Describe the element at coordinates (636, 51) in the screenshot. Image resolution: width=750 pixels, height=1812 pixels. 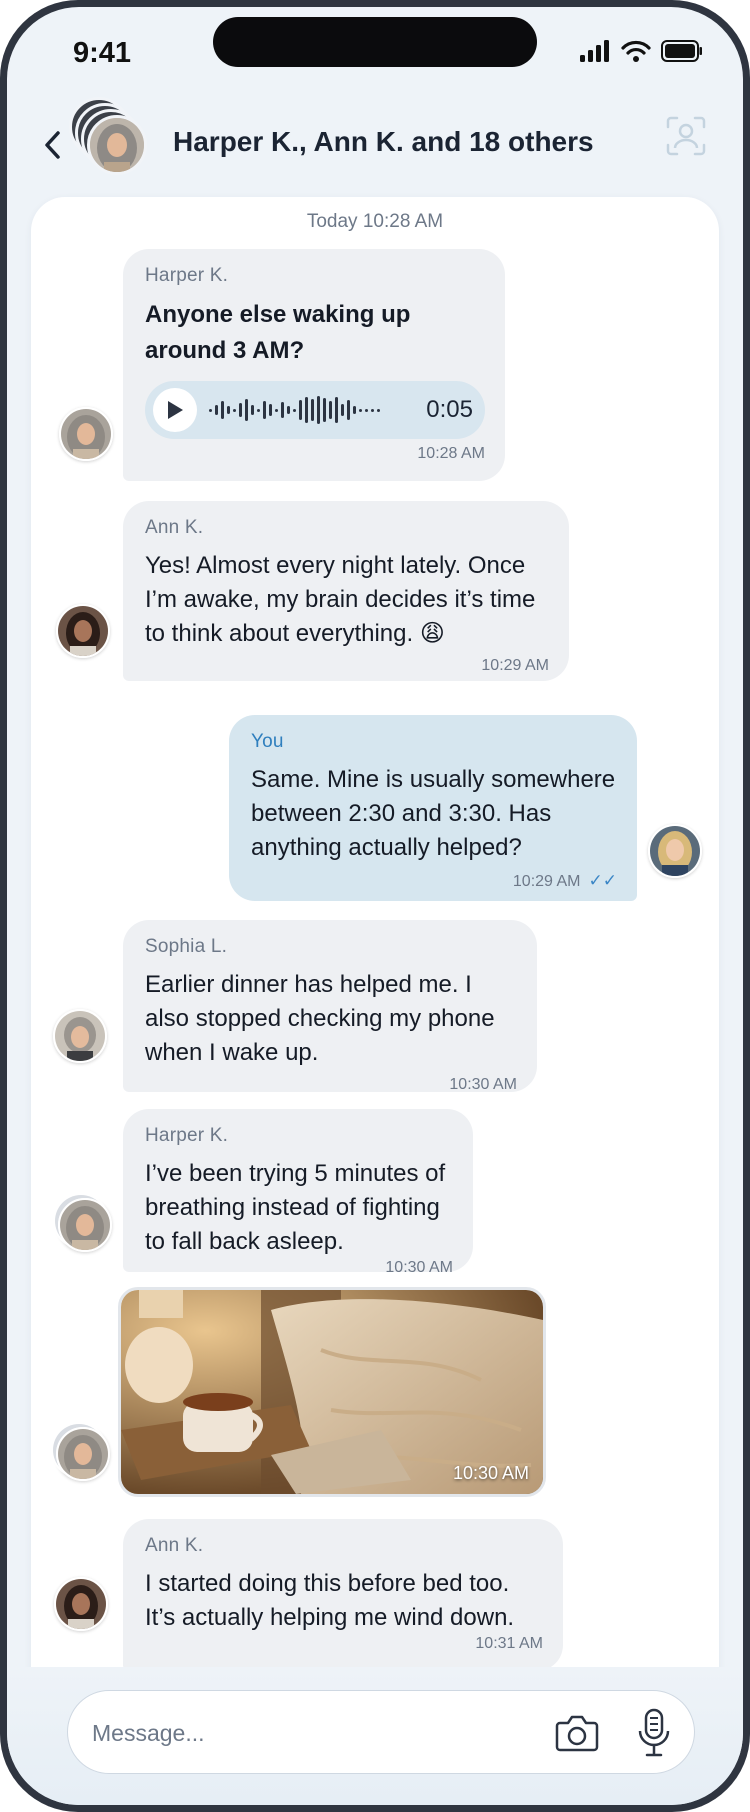
I see `wifi-icon` at that location.